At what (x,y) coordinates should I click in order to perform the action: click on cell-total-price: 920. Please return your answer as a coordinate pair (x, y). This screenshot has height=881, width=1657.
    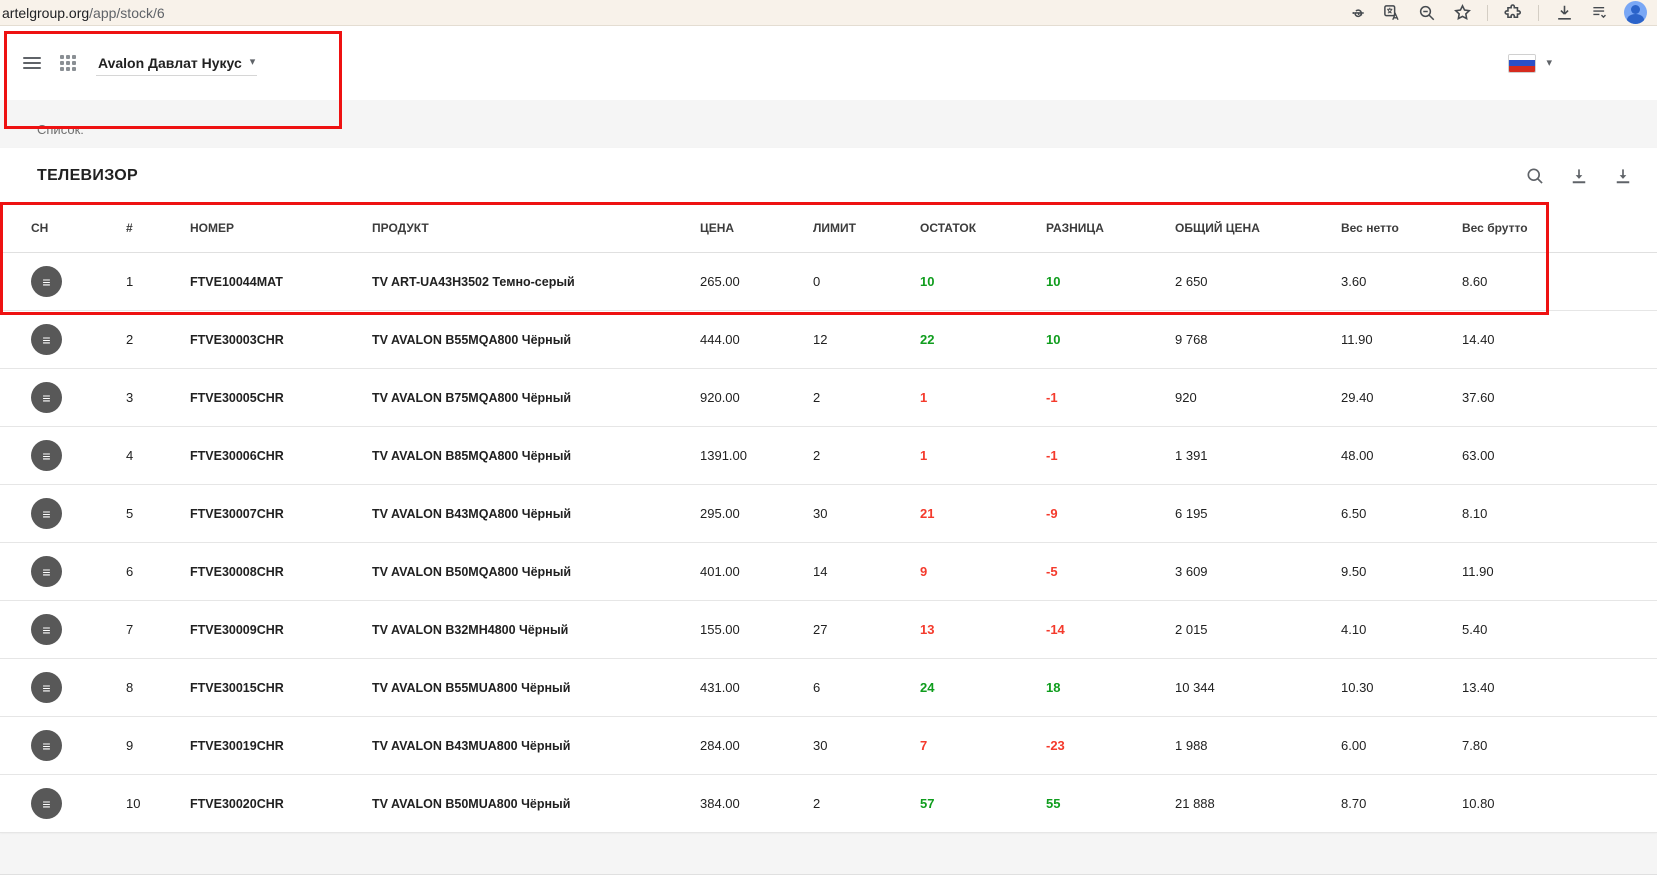
    Looking at the image, I should click on (1186, 397).